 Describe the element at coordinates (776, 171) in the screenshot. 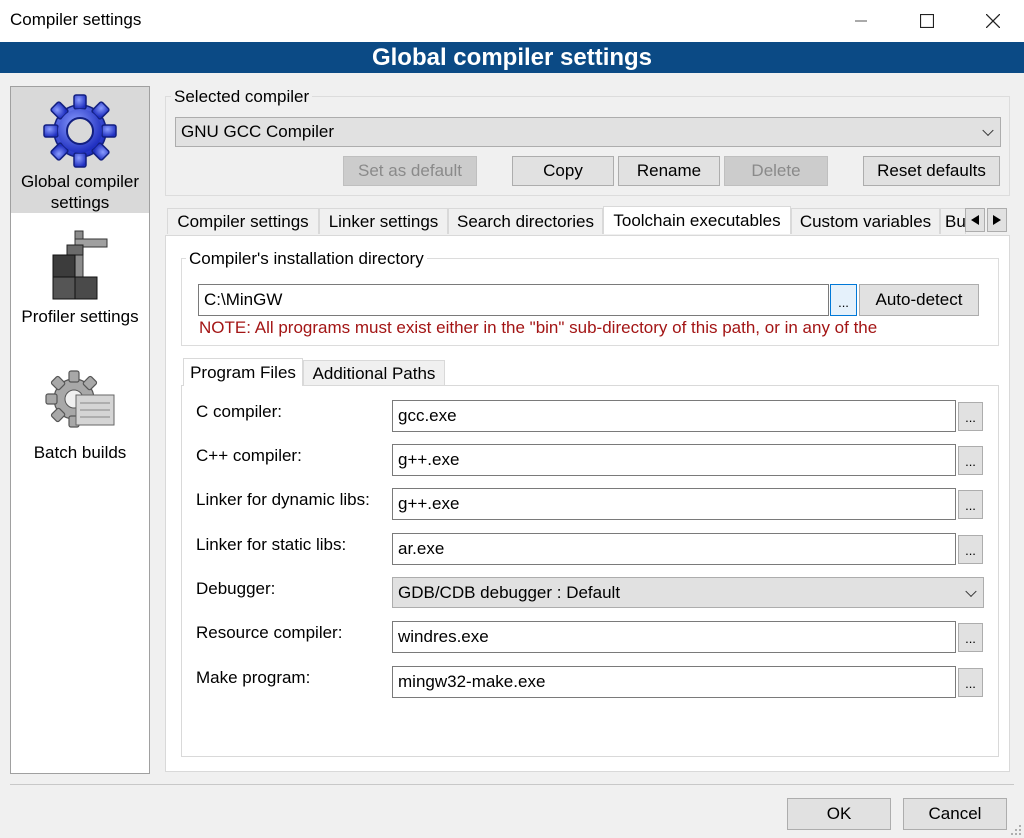

I see `delete-button: Delete` at that location.